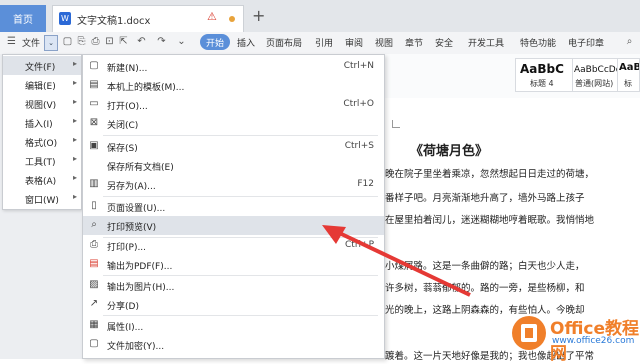 Image resolution: width=640 pixels, height=364 pixels. What do you see at coordinates (401, 262) in the screenshot?
I see `arrow-shaft` at bounding box center [401, 262].